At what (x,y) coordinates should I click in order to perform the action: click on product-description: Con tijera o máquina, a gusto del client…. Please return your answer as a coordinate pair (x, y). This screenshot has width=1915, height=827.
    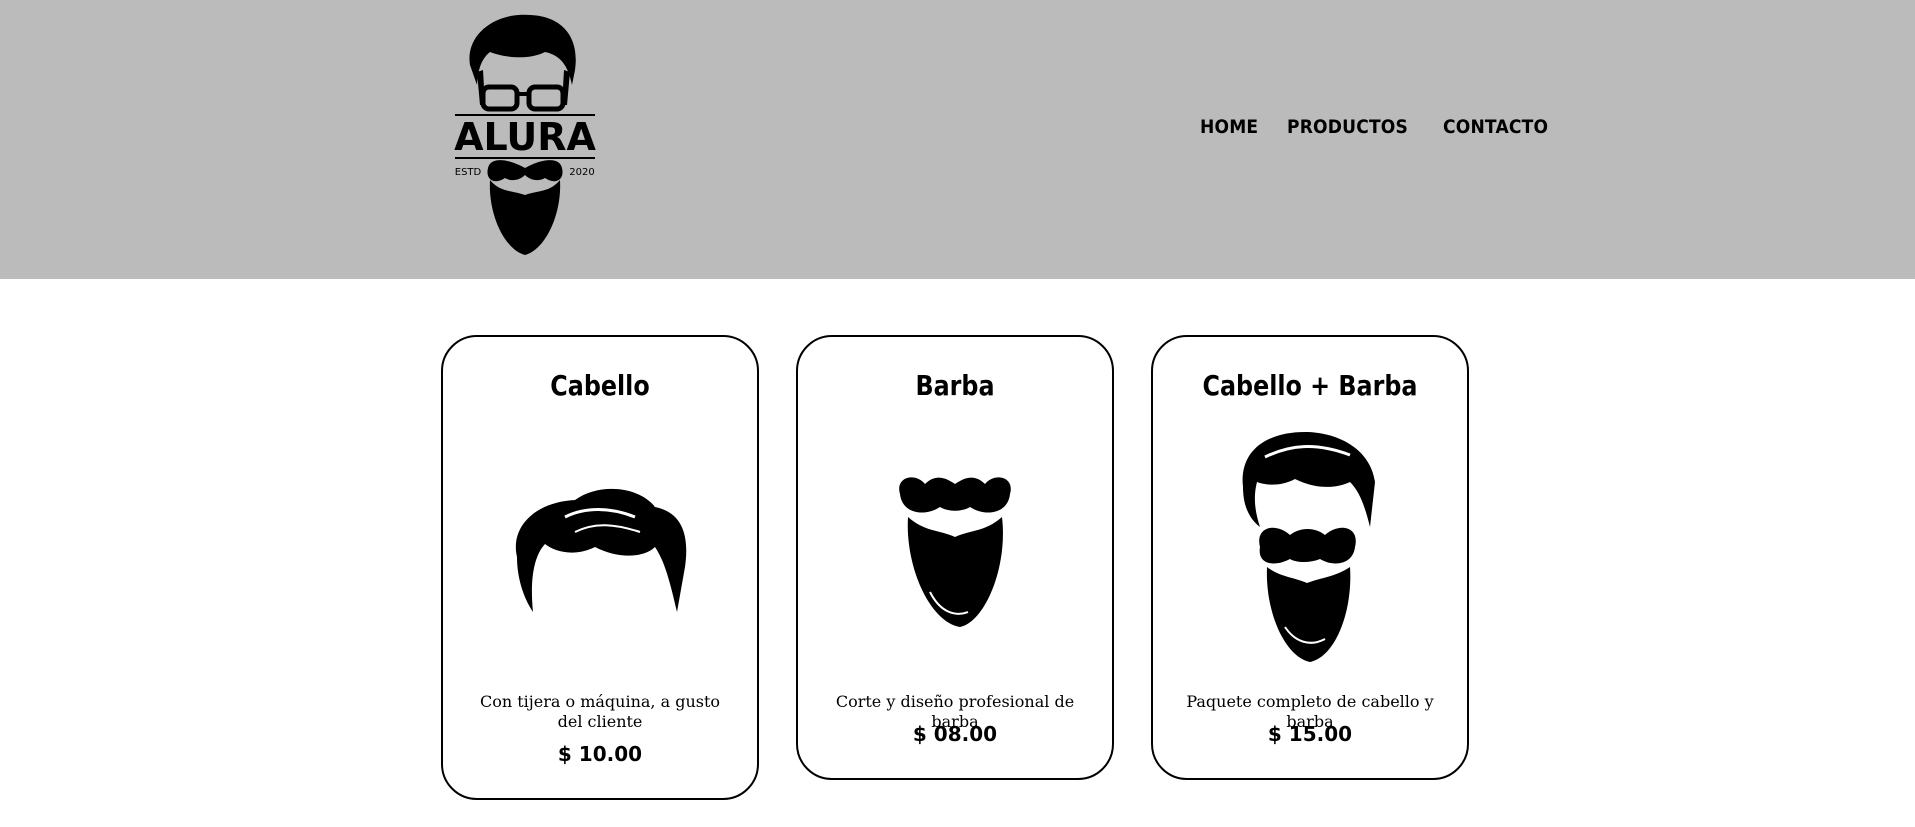
    Looking at the image, I should click on (600, 711).